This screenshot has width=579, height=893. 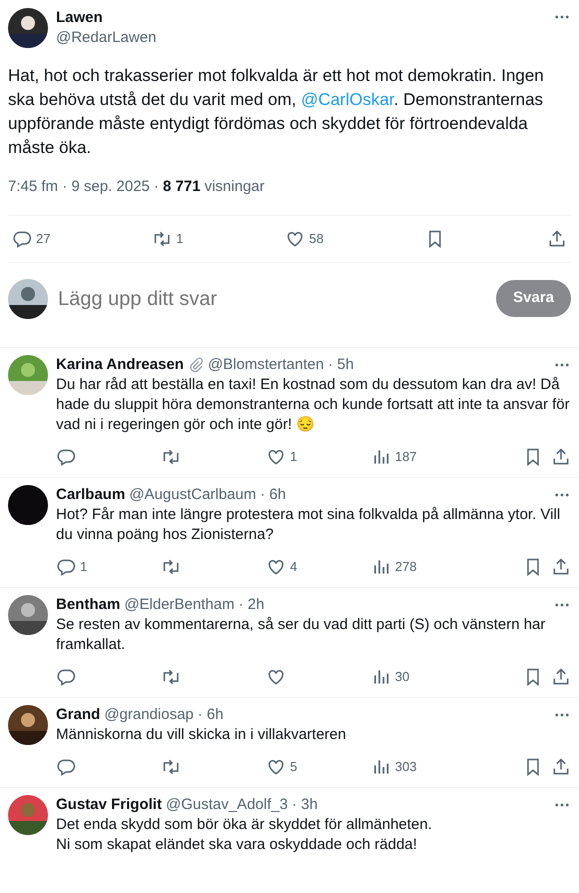 What do you see at coordinates (179, 604) in the screenshot?
I see `reply-handle: @ElderBentham` at bounding box center [179, 604].